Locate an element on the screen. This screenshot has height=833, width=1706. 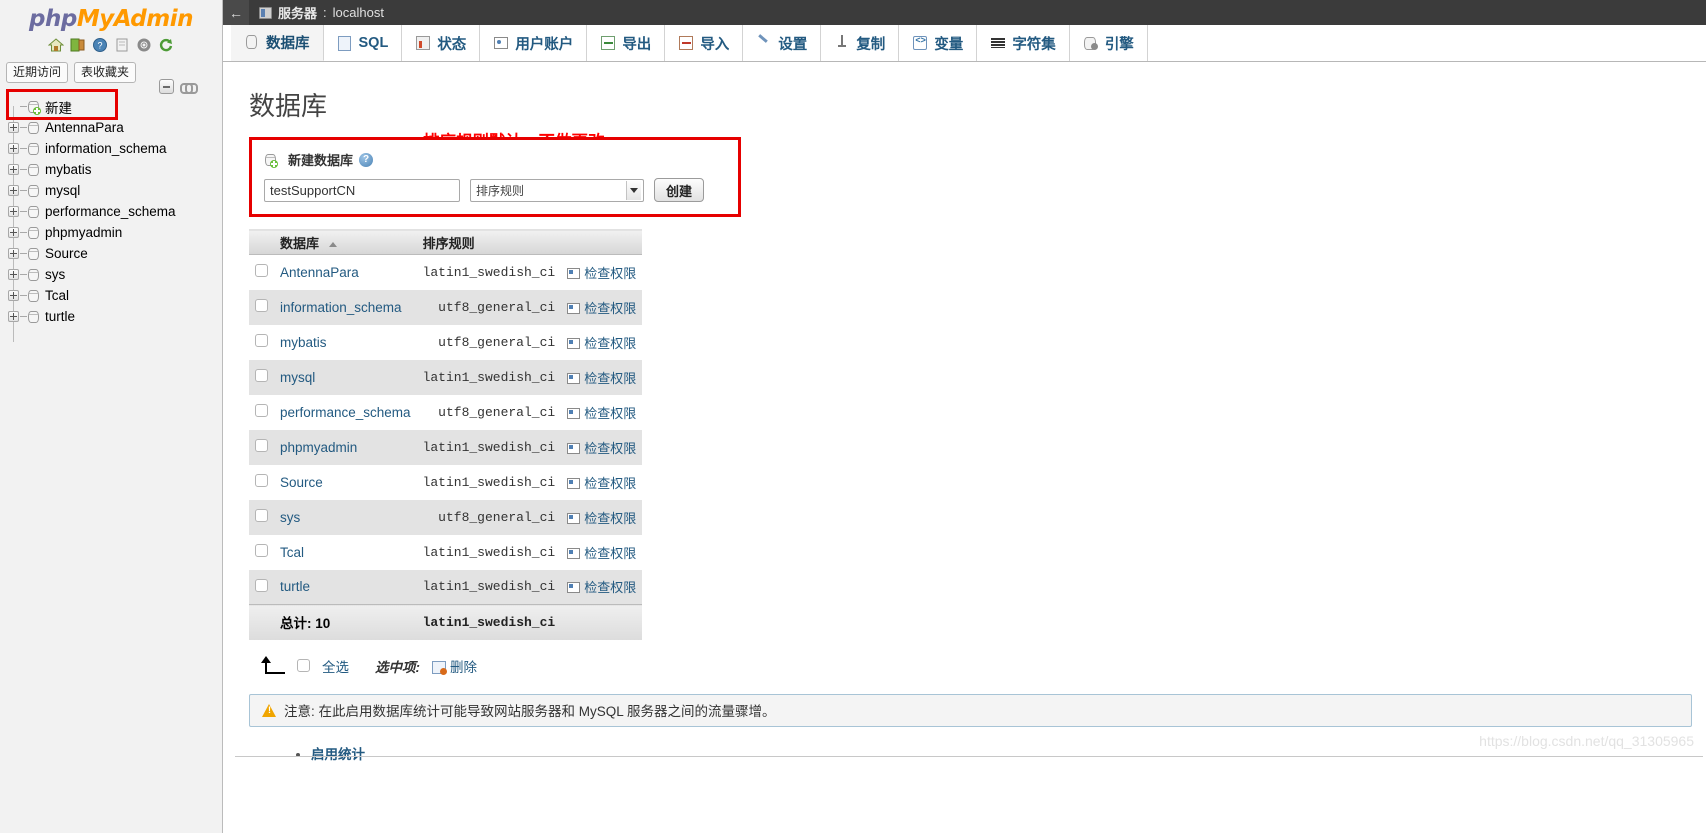
link-with-main-panel-icon is located at coordinates (189, 87).